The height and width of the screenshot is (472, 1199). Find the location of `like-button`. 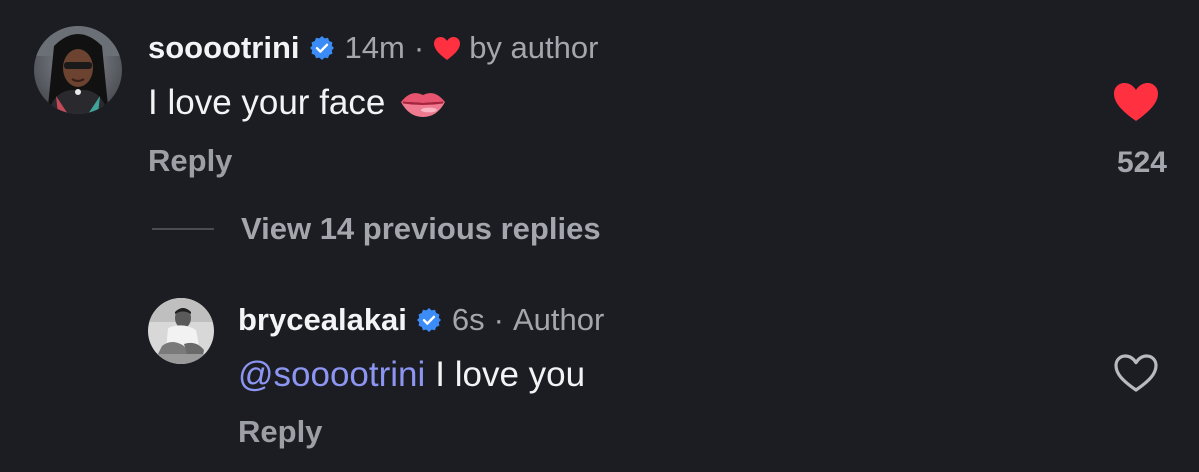

like-button is located at coordinates (1136, 373).